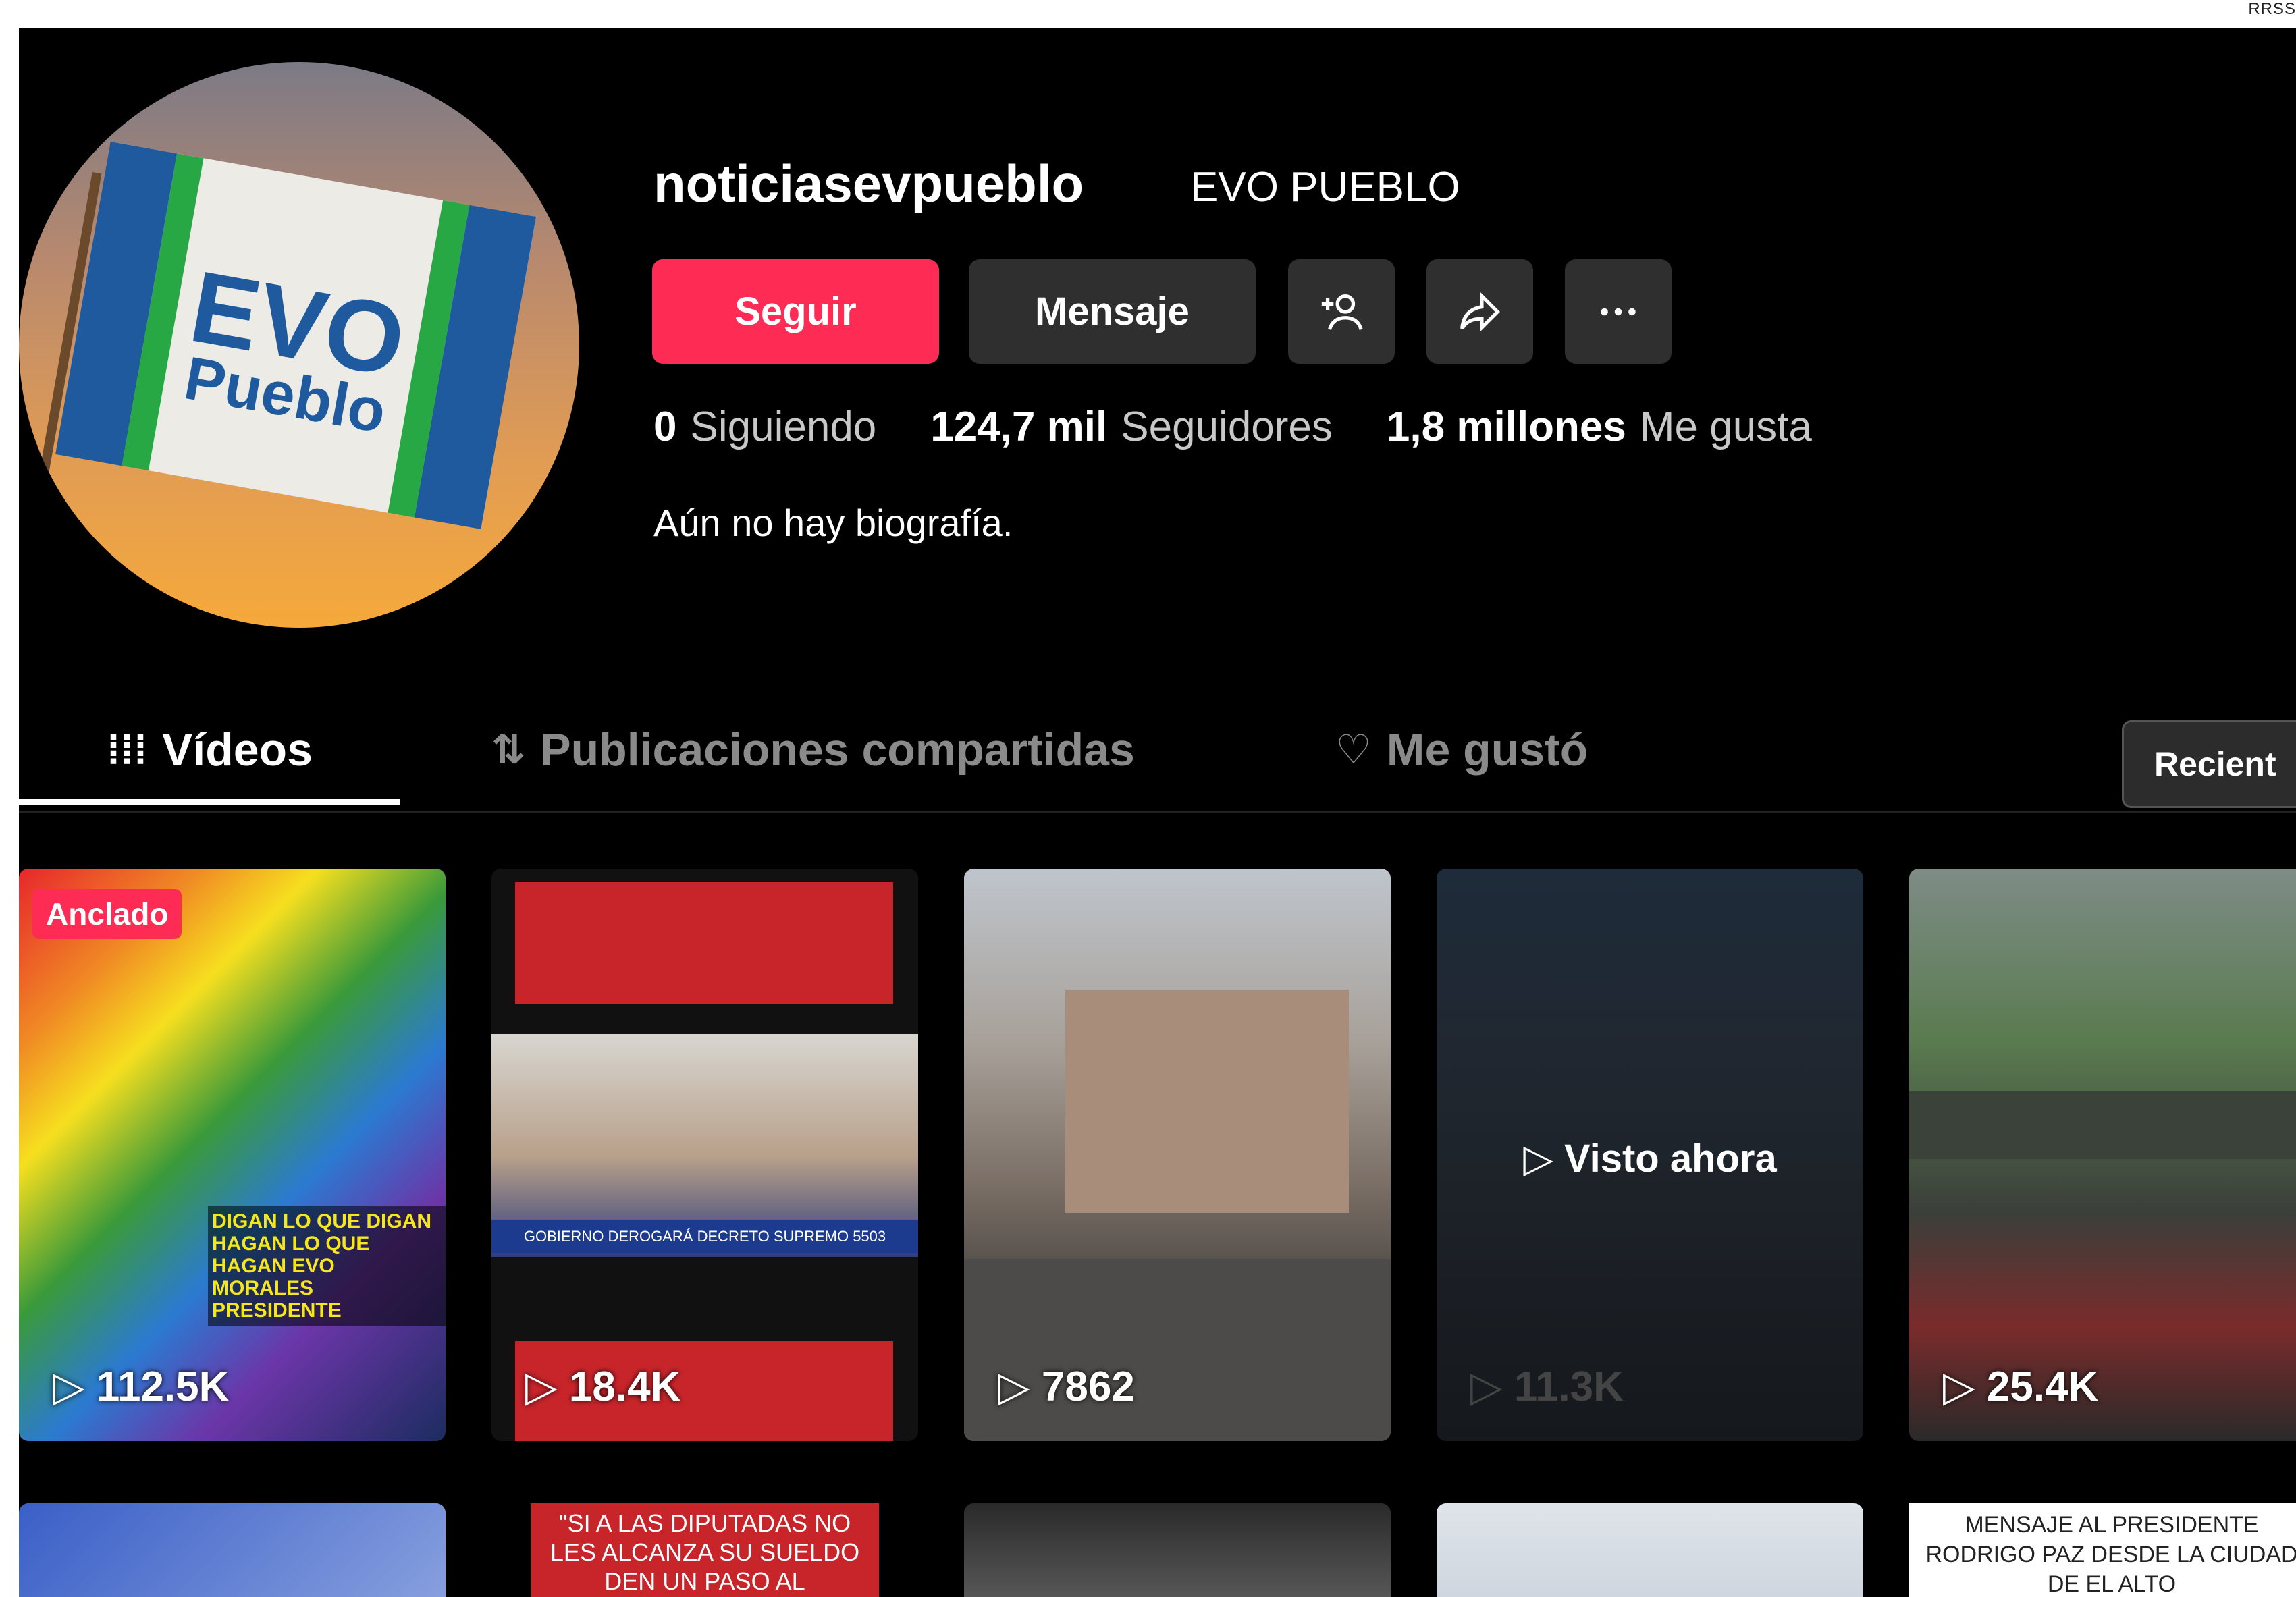 The height and width of the screenshot is (1597, 2296). Describe the element at coordinates (1325, 188) in the screenshot. I see `nickname: EVO PUEBLO` at that location.